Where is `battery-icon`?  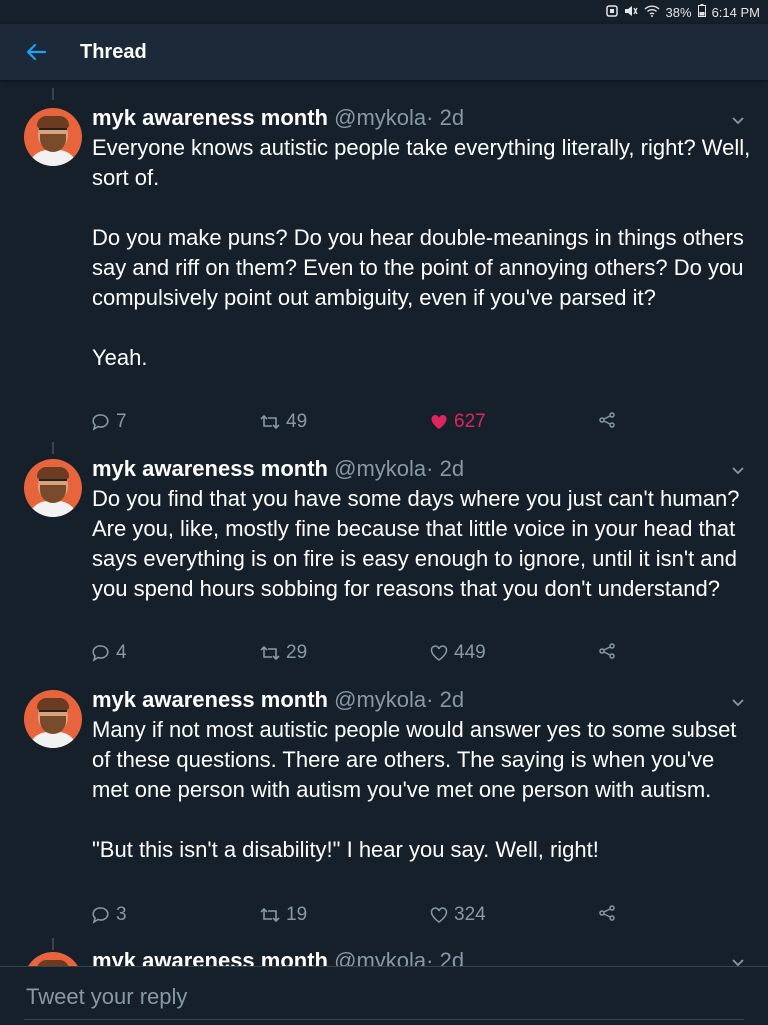 battery-icon is located at coordinates (701, 12).